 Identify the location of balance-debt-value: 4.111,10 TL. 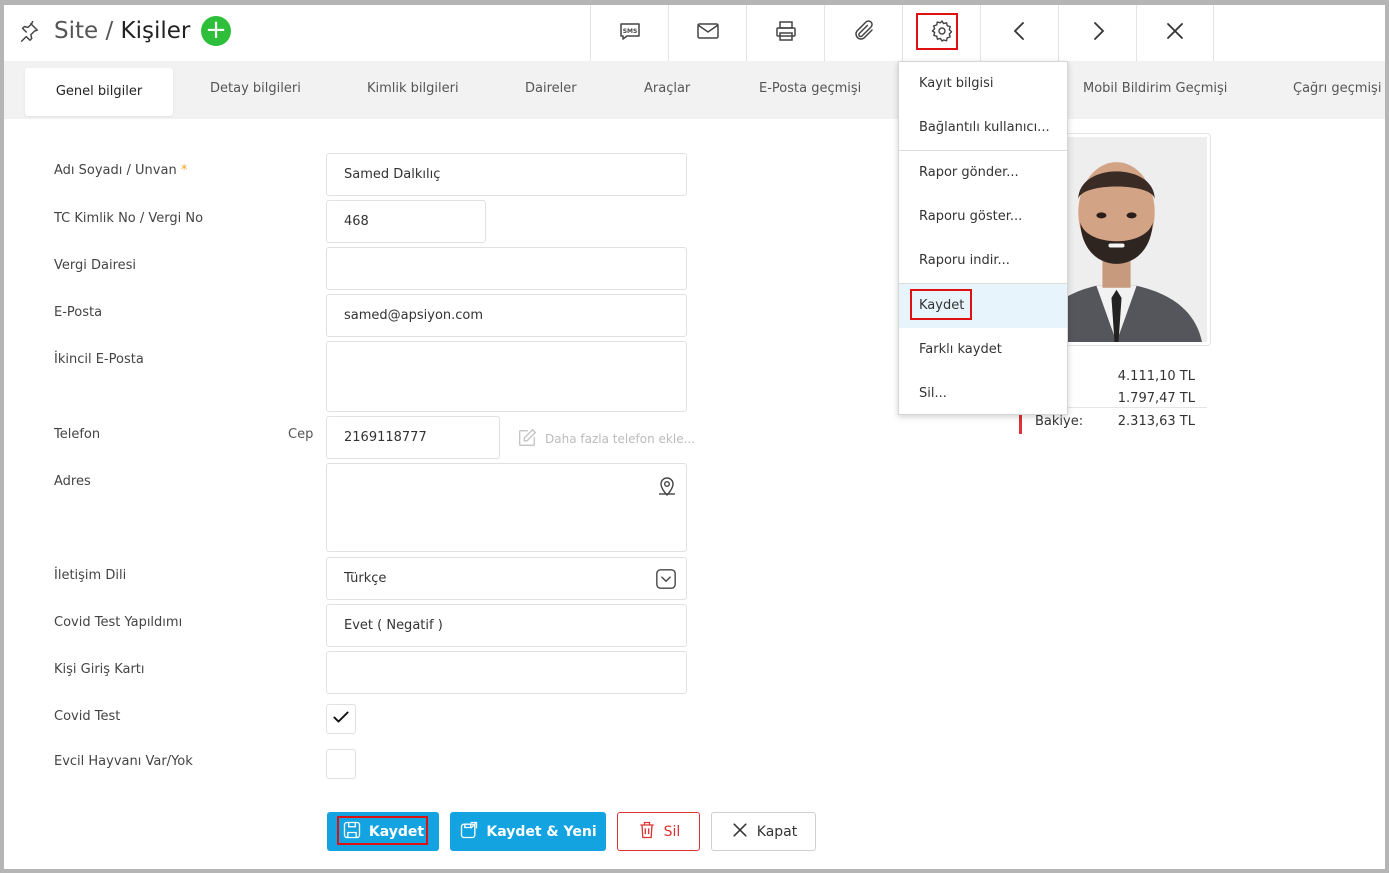
(1156, 376).